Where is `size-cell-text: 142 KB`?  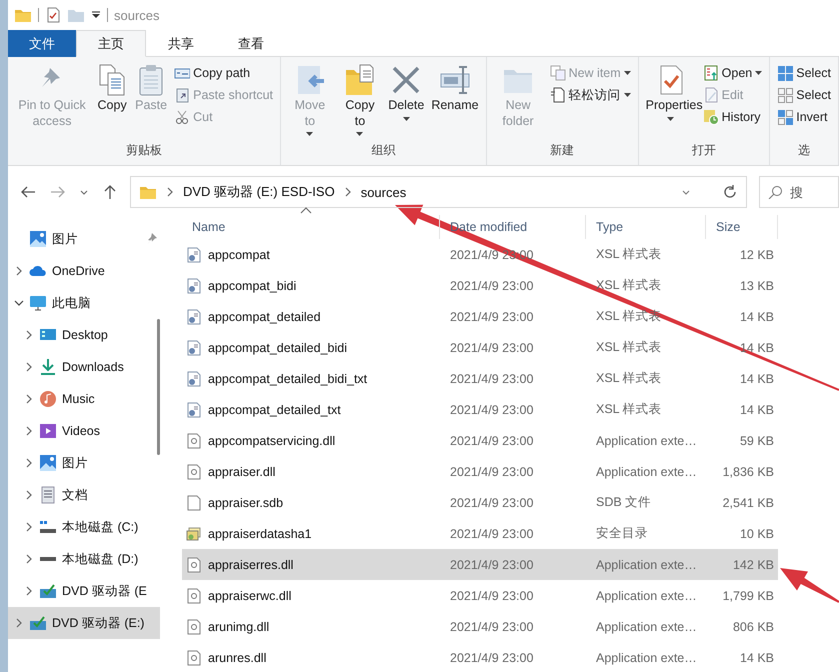
size-cell-text: 142 KB is located at coordinates (753, 565).